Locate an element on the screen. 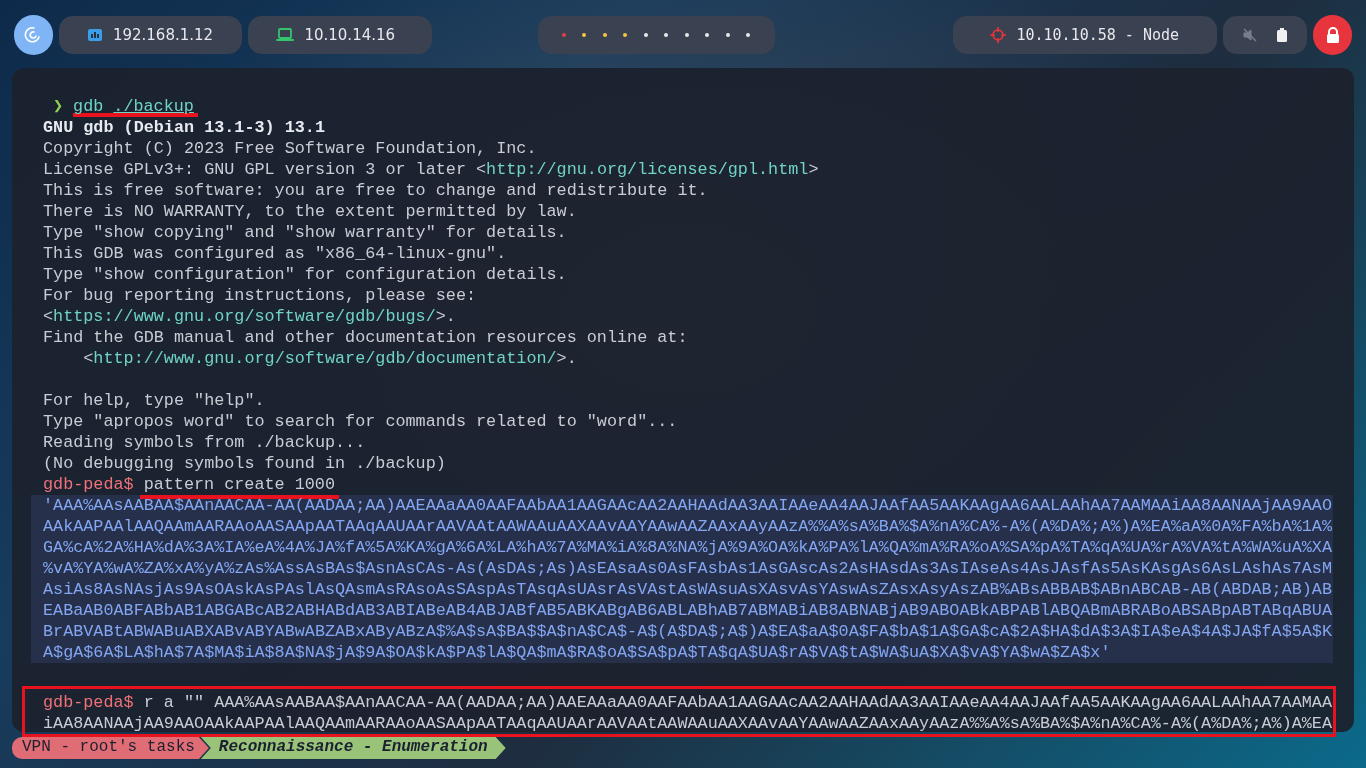 The height and width of the screenshot is (768, 1366). command-argument: ./backup is located at coordinates (153, 104).